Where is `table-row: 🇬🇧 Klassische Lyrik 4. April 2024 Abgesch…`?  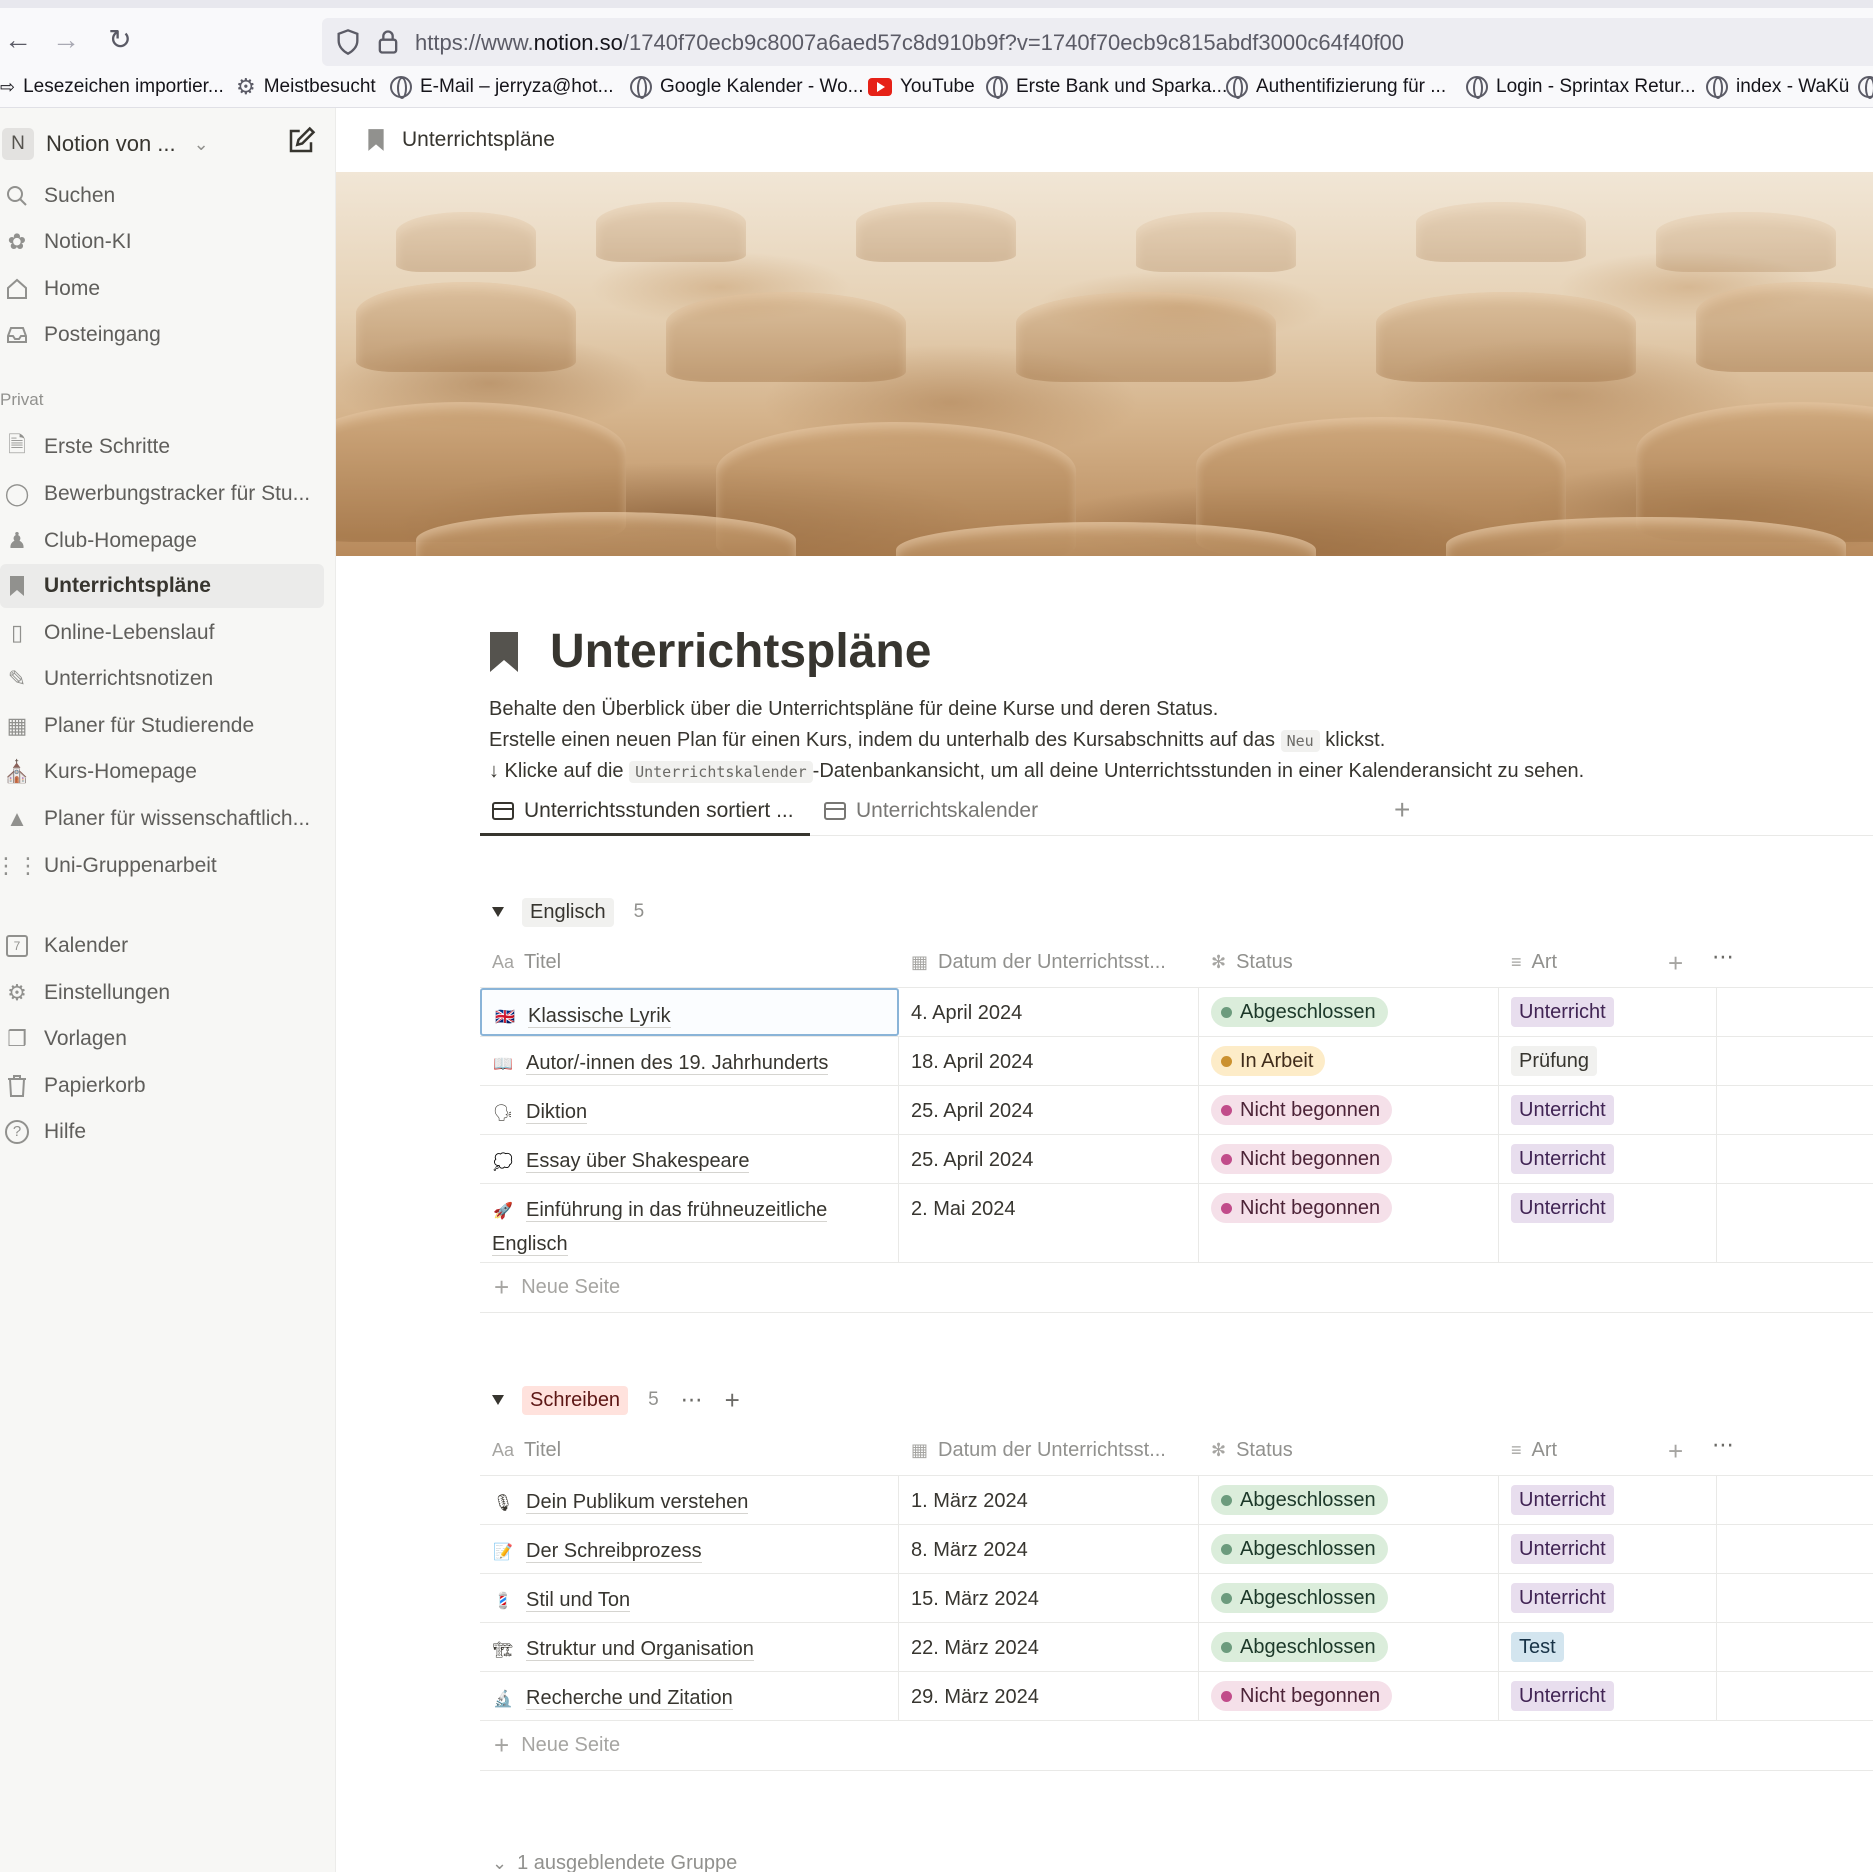
table-row: 🇬🇧 Klassische Lyrik 4. April 2024 Abgesch… is located at coordinates (1176, 1012).